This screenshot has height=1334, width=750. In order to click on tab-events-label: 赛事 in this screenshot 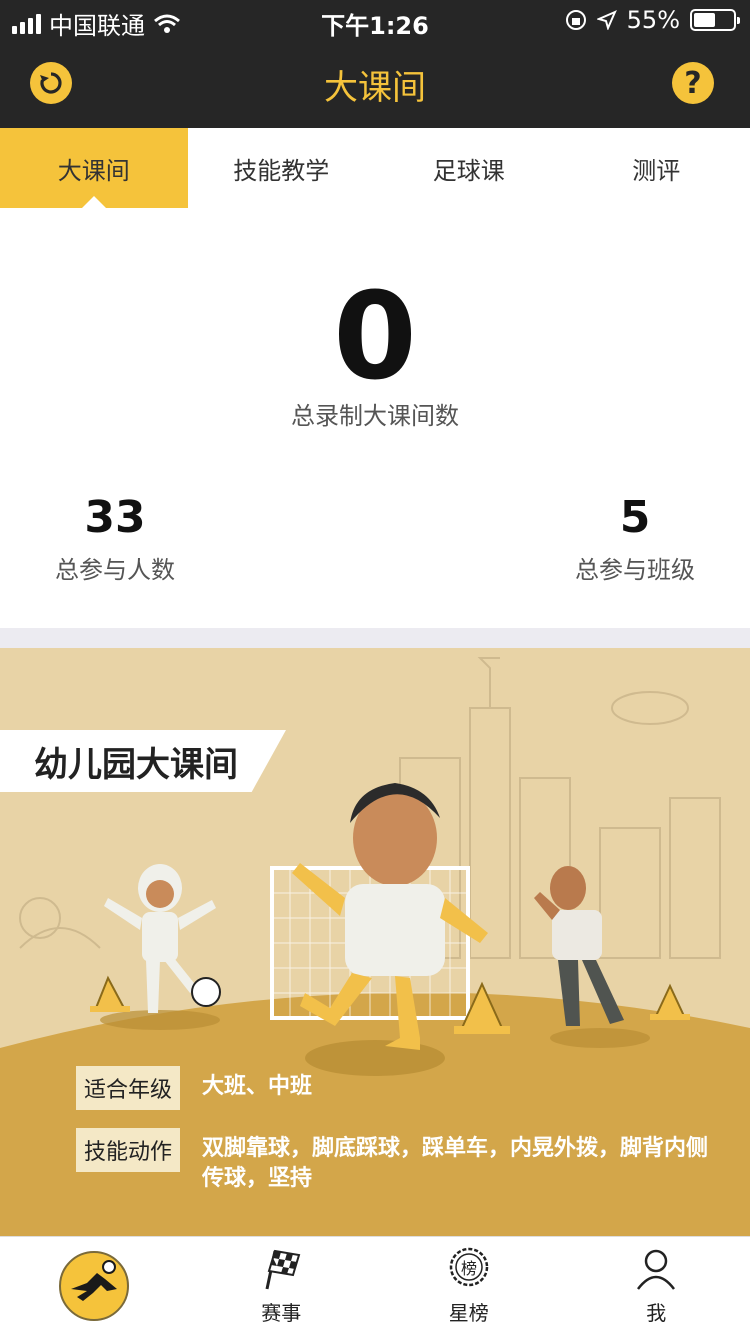, I will do `click(281, 1313)`.